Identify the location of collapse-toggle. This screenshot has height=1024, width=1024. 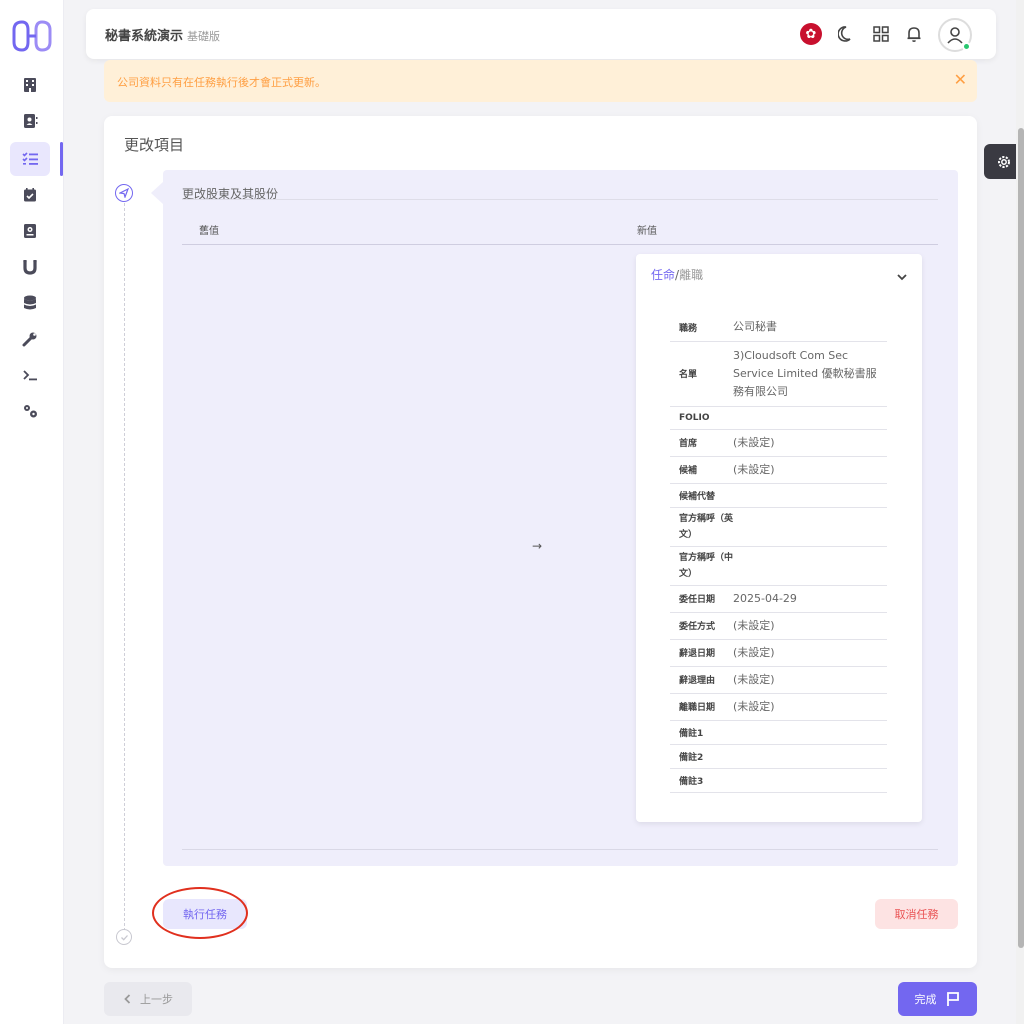
(902, 277).